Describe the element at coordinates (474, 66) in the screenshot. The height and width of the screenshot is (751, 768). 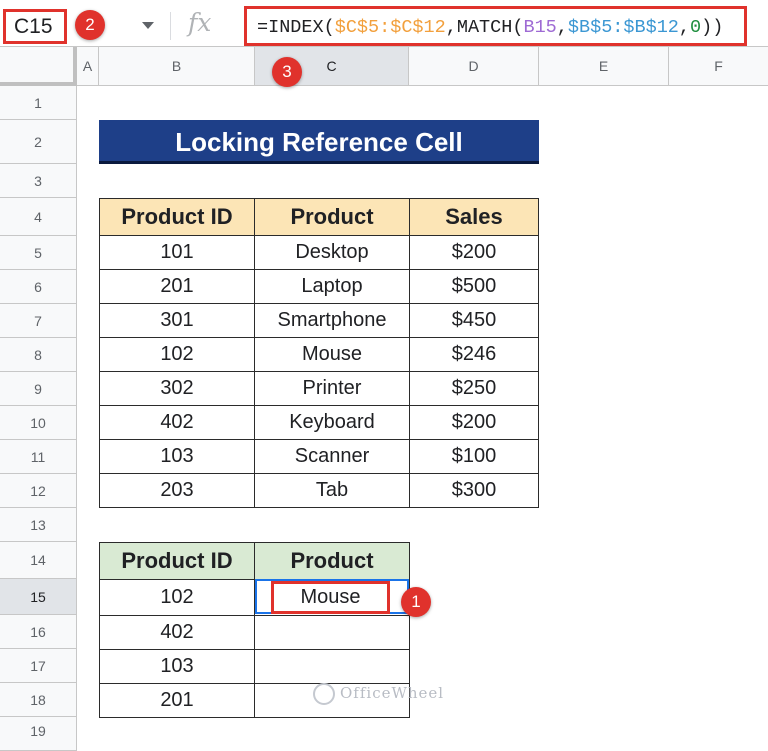
I see `column-header-d: D` at that location.